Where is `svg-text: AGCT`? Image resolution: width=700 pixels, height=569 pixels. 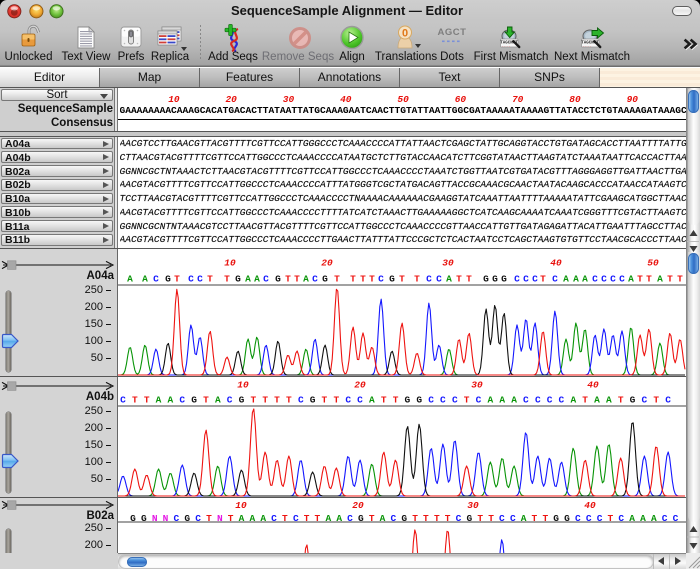 svg-text: AGCT is located at coordinates (452, 32).